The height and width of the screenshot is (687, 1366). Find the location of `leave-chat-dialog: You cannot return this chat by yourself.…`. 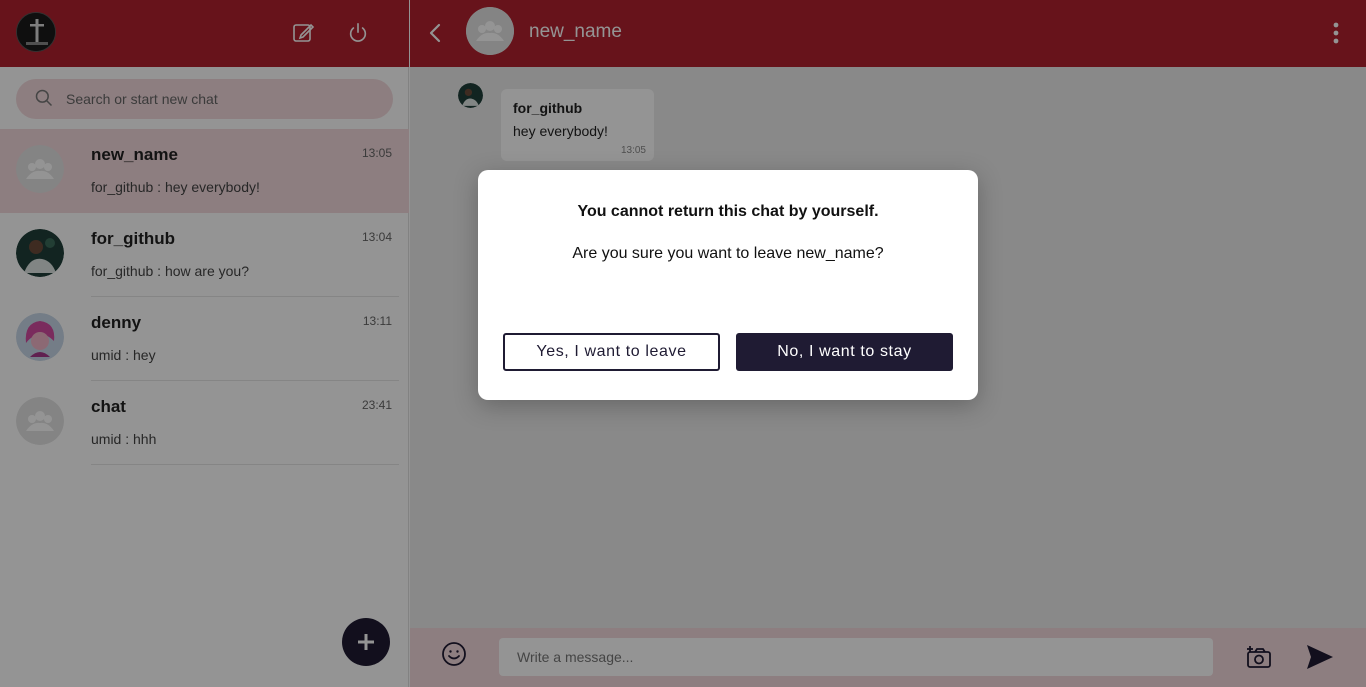

leave-chat-dialog: You cannot return this chat by yourself.… is located at coordinates (728, 285).